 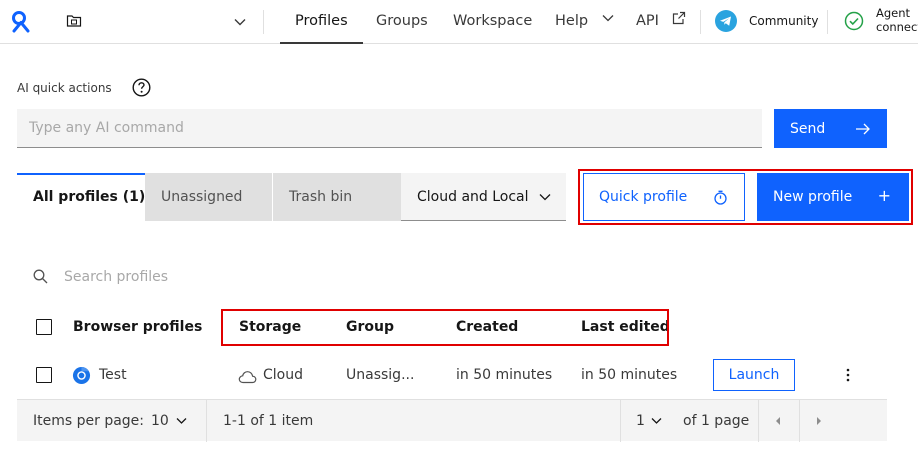 What do you see at coordinates (640, 421) in the screenshot?
I see `page-select: 1` at bounding box center [640, 421].